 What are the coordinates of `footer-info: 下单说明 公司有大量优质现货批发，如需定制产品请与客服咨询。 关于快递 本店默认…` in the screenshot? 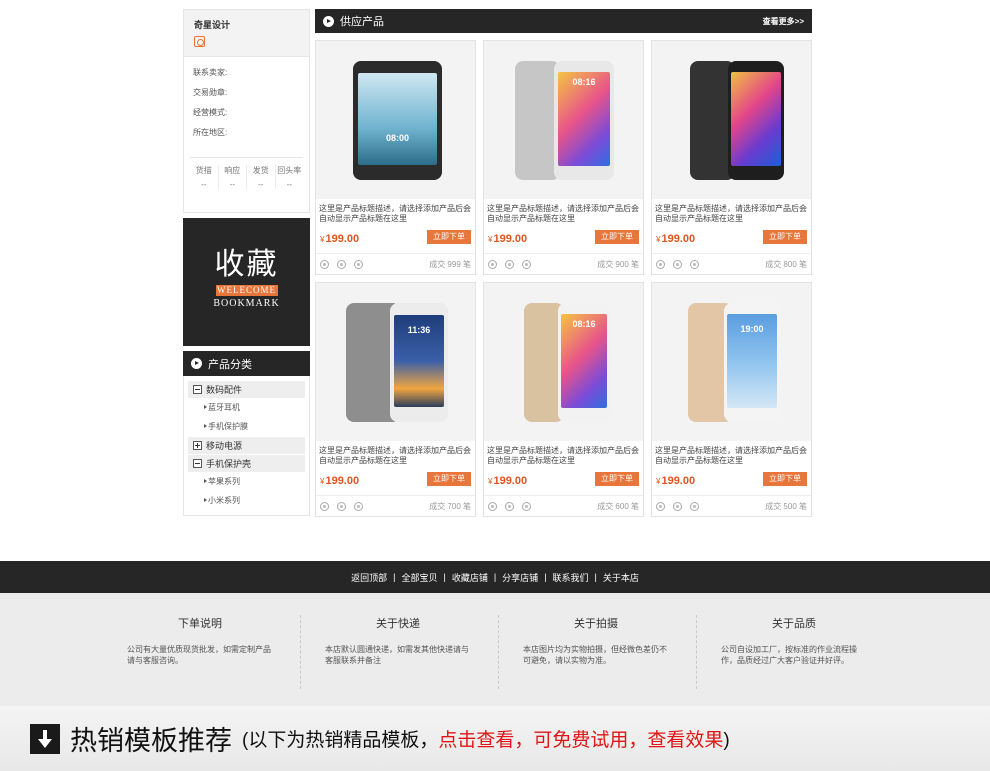 It's located at (495, 649).